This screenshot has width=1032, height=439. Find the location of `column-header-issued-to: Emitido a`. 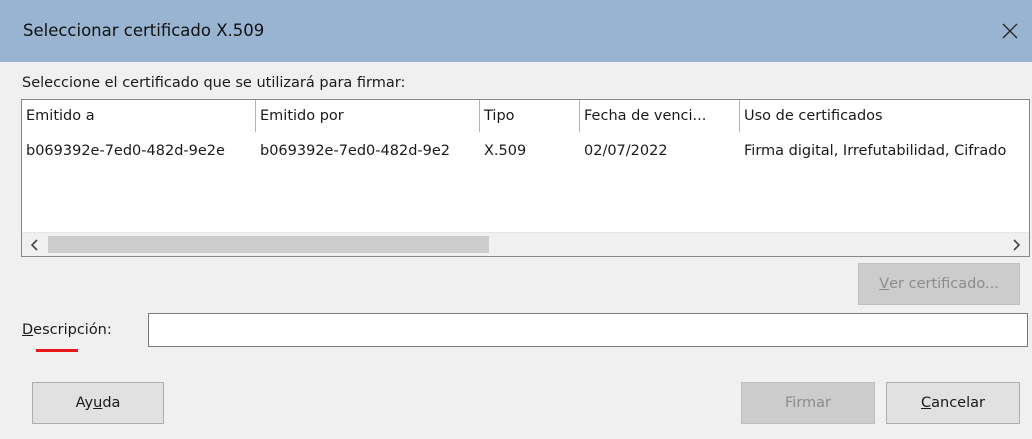

column-header-issued-to: Emitido a is located at coordinates (139, 116).